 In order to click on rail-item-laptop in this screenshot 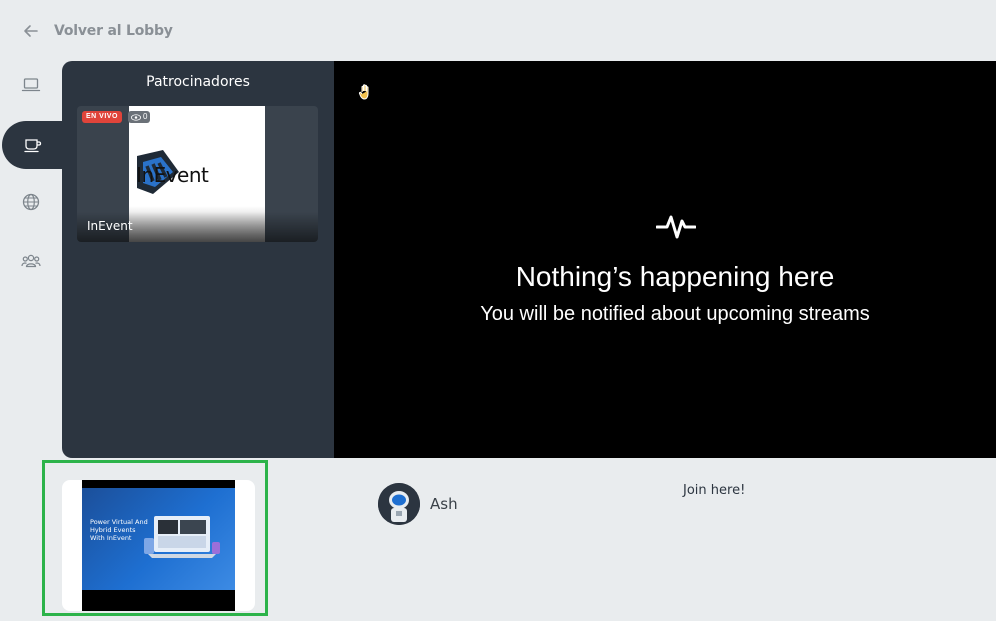, I will do `click(31, 85)`.